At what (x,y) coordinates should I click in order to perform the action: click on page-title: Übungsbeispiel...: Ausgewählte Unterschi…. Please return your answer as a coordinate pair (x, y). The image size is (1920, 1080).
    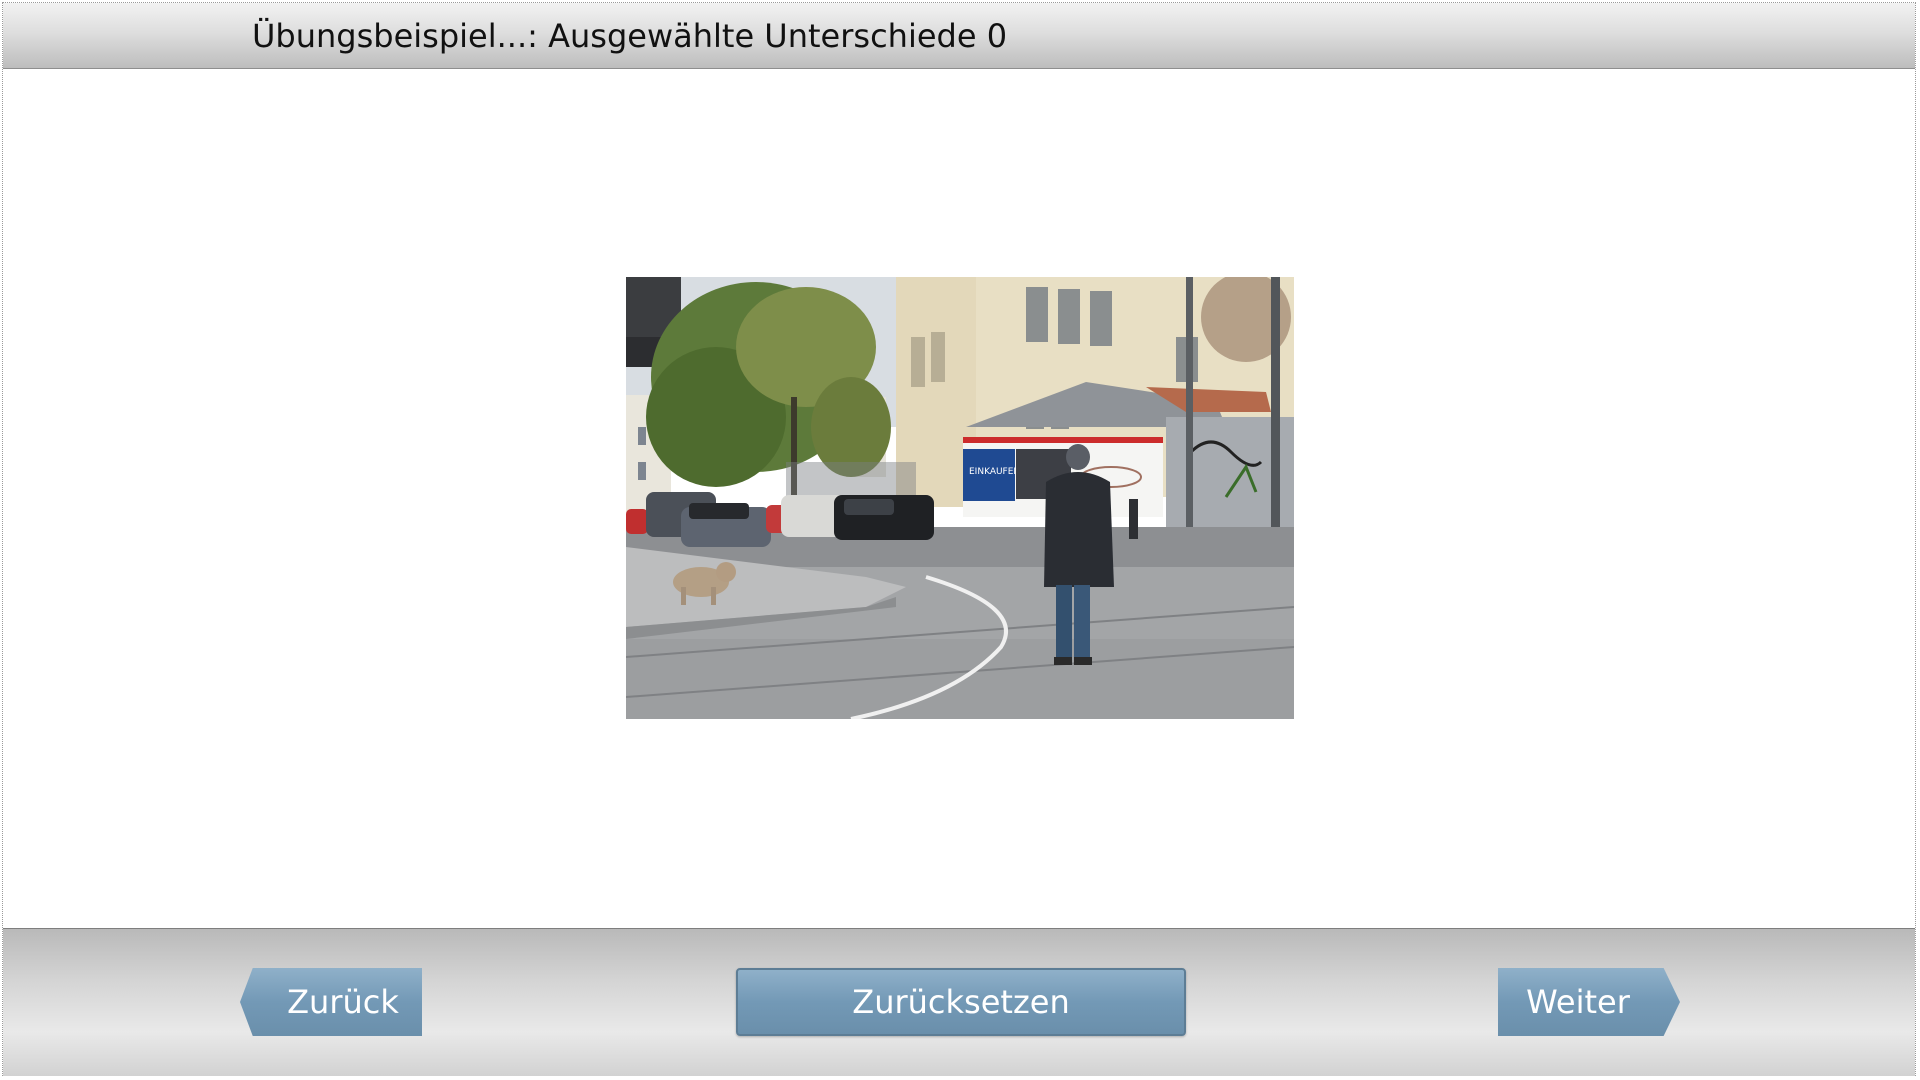
    Looking at the image, I should click on (630, 36).